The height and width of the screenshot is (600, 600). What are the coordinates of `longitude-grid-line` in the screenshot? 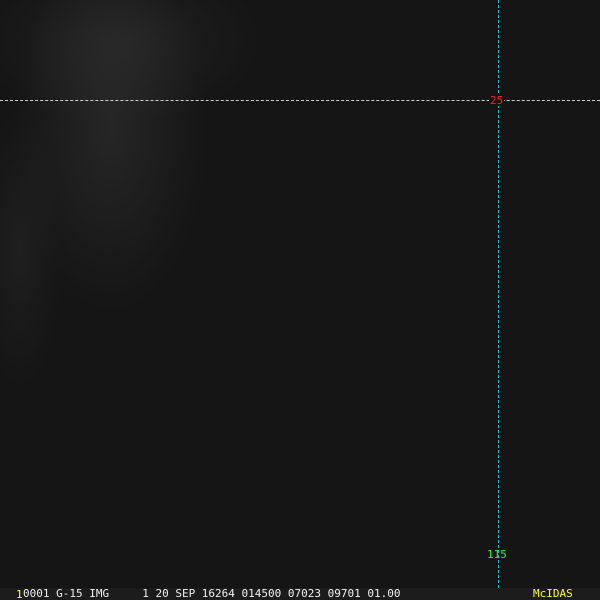 It's located at (498, 294).